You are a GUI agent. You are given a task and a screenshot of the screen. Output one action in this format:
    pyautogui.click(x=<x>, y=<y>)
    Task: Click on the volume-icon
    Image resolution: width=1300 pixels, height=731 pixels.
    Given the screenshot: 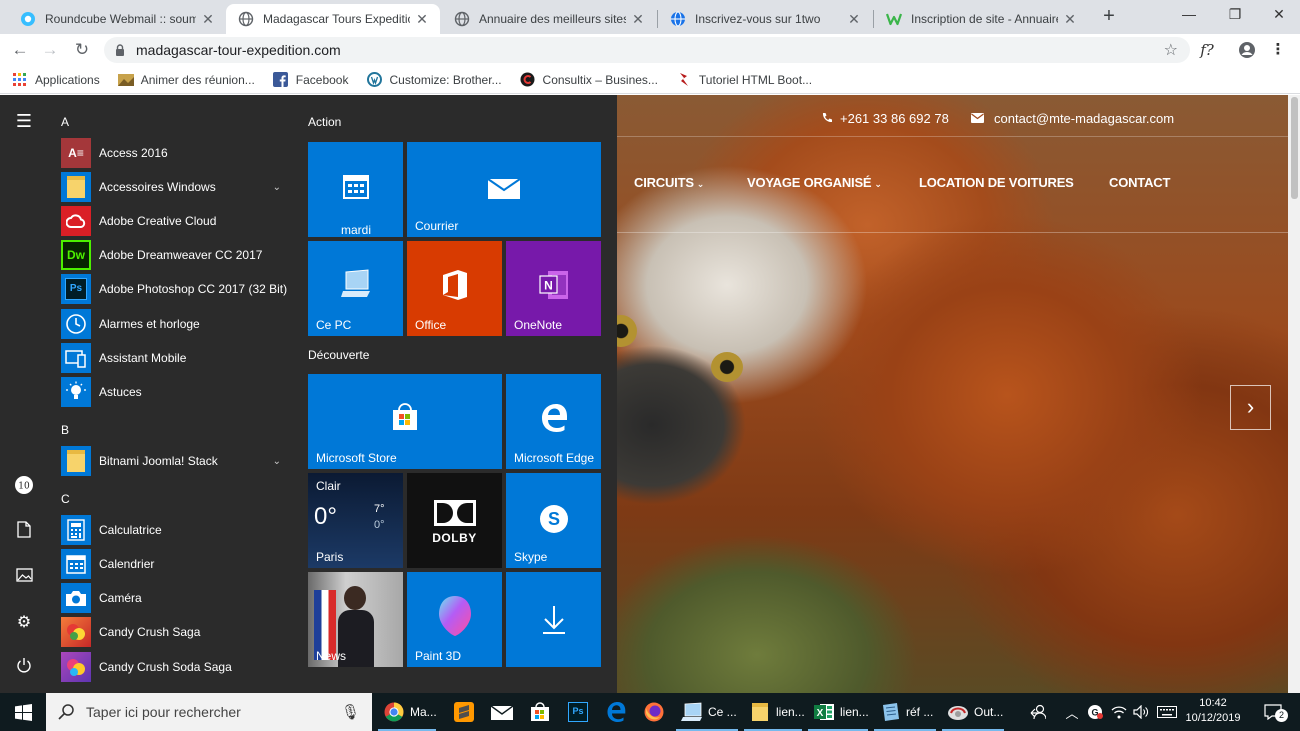 What is the action you would take?
    pyautogui.click(x=1141, y=712)
    